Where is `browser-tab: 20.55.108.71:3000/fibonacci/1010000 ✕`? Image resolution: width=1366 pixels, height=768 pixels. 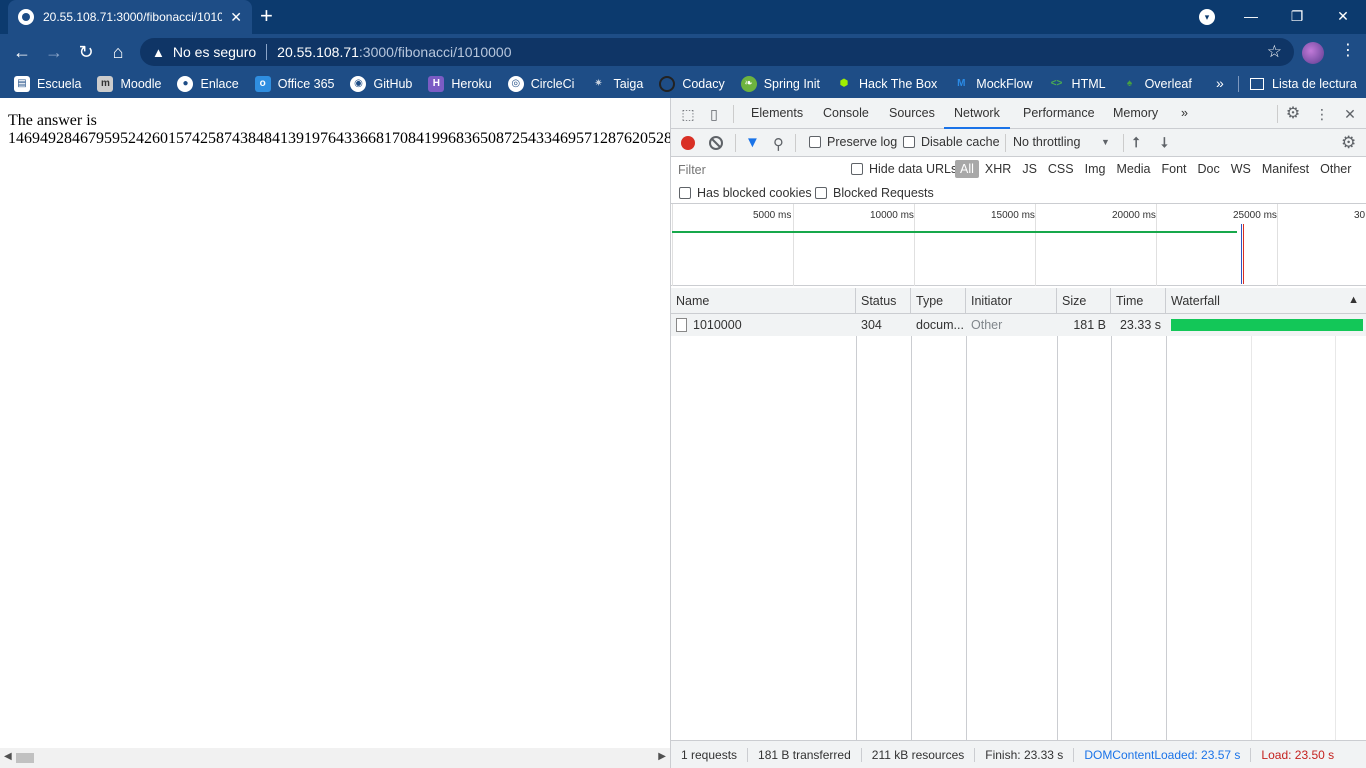
browser-tab: 20.55.108.71:3000/fibonacci/1010000 ✕ is located at coordinates (130, 17).